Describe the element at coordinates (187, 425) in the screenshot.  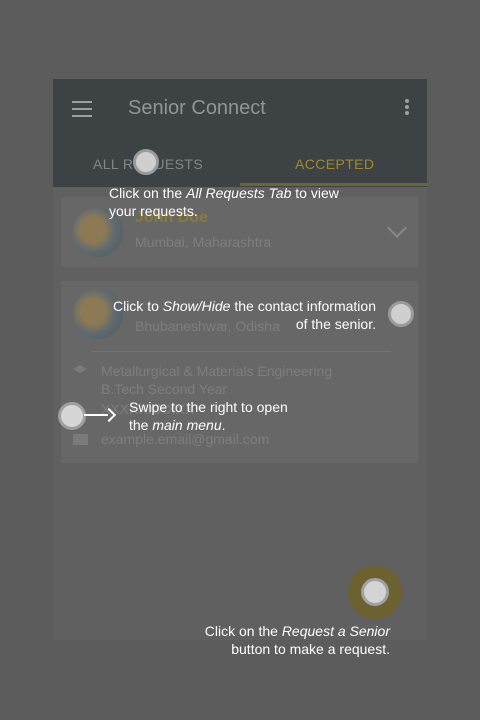
I see `tip-emphasis: main menu` at that location.